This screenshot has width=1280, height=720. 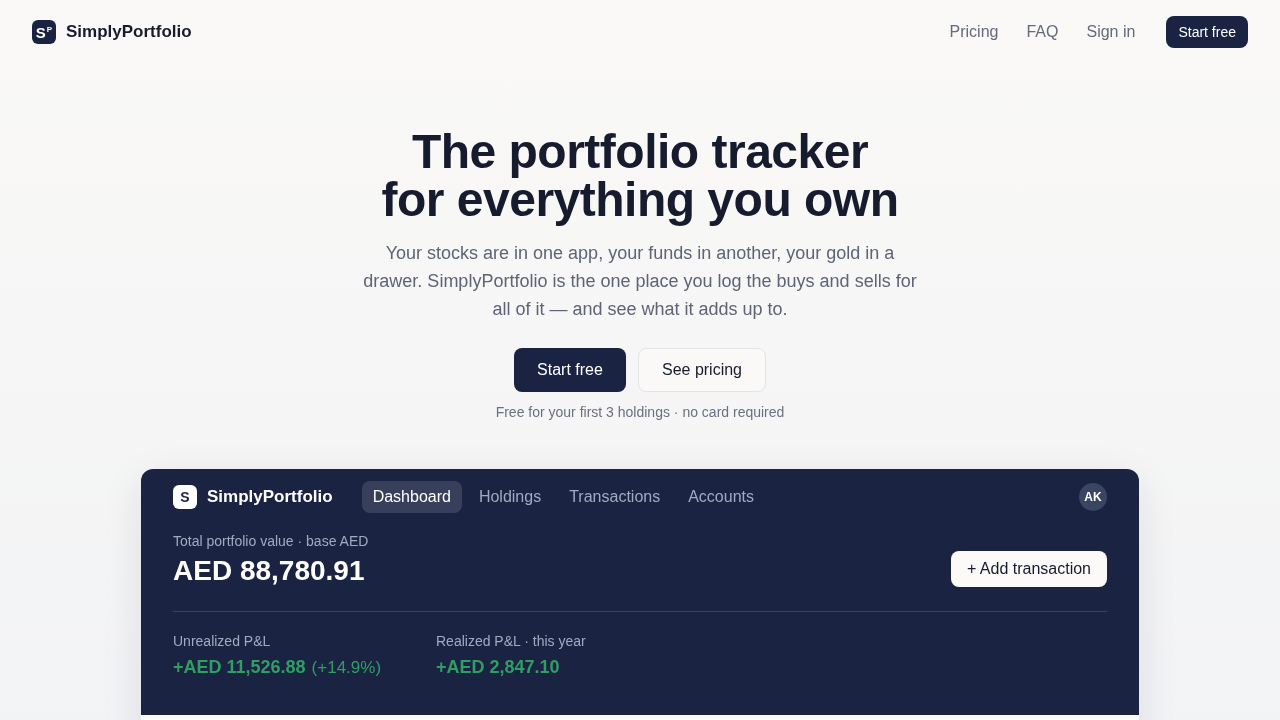 What do you see at coordinates (269, 571) in the screenshot?
I see `total-value: AED 88,780.91` at bounding box center [269, 571].